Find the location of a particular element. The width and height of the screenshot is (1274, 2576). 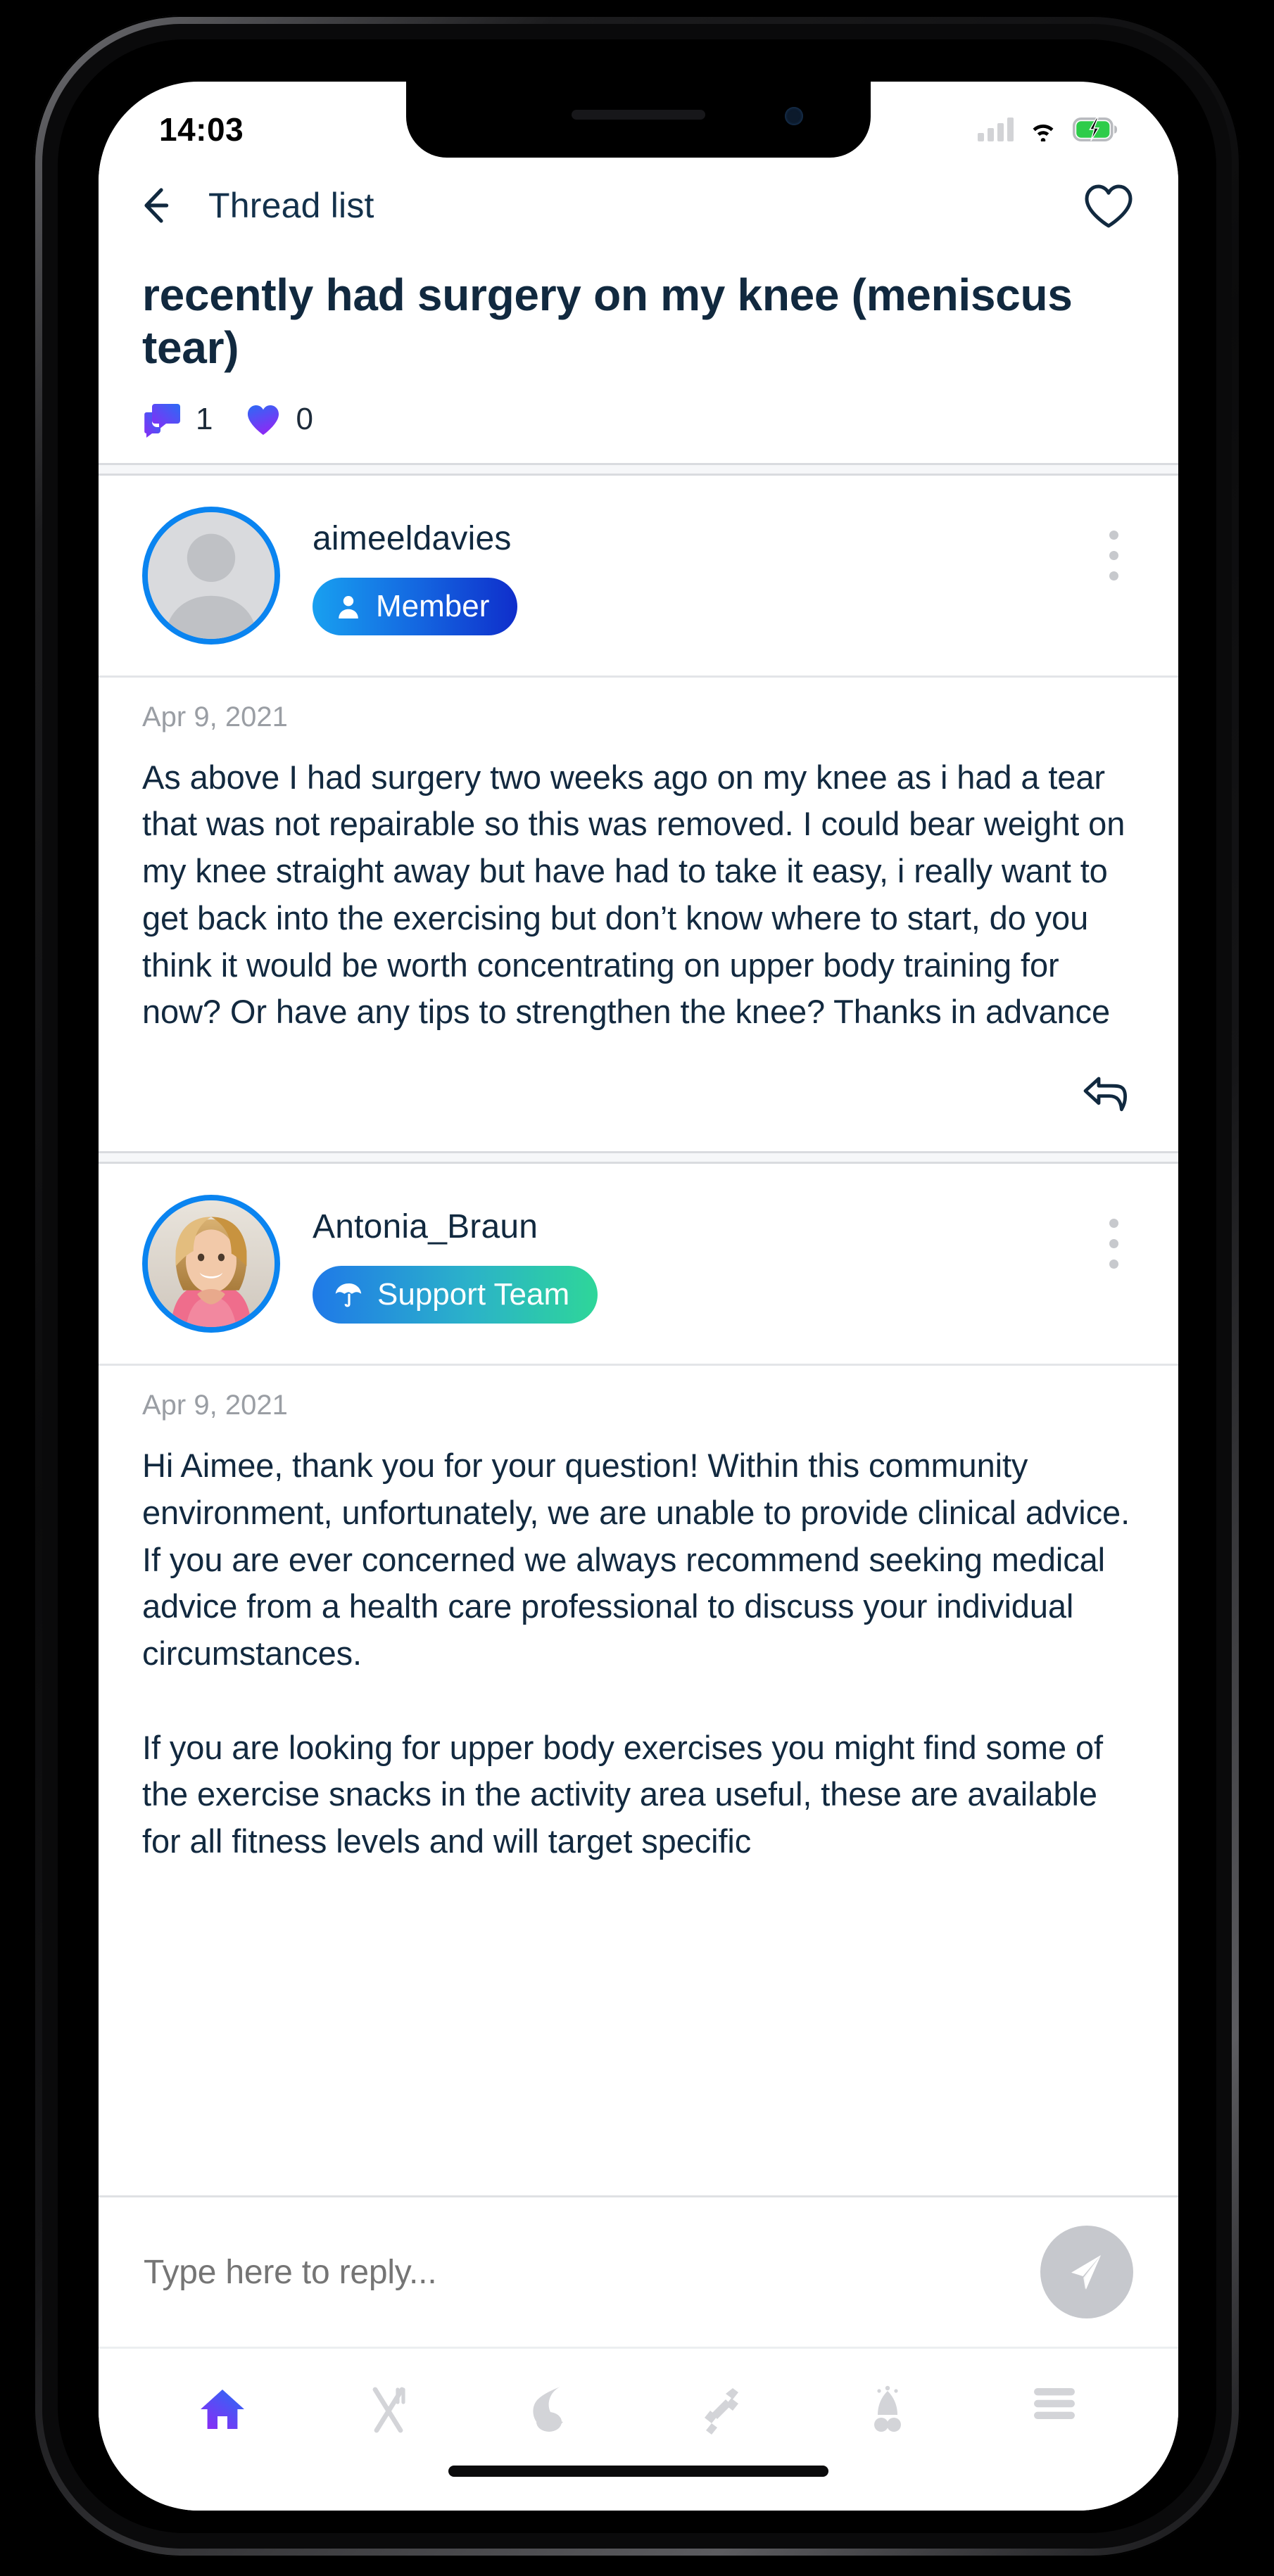

cellular-bars-icon is located at coordinates (996, 129).